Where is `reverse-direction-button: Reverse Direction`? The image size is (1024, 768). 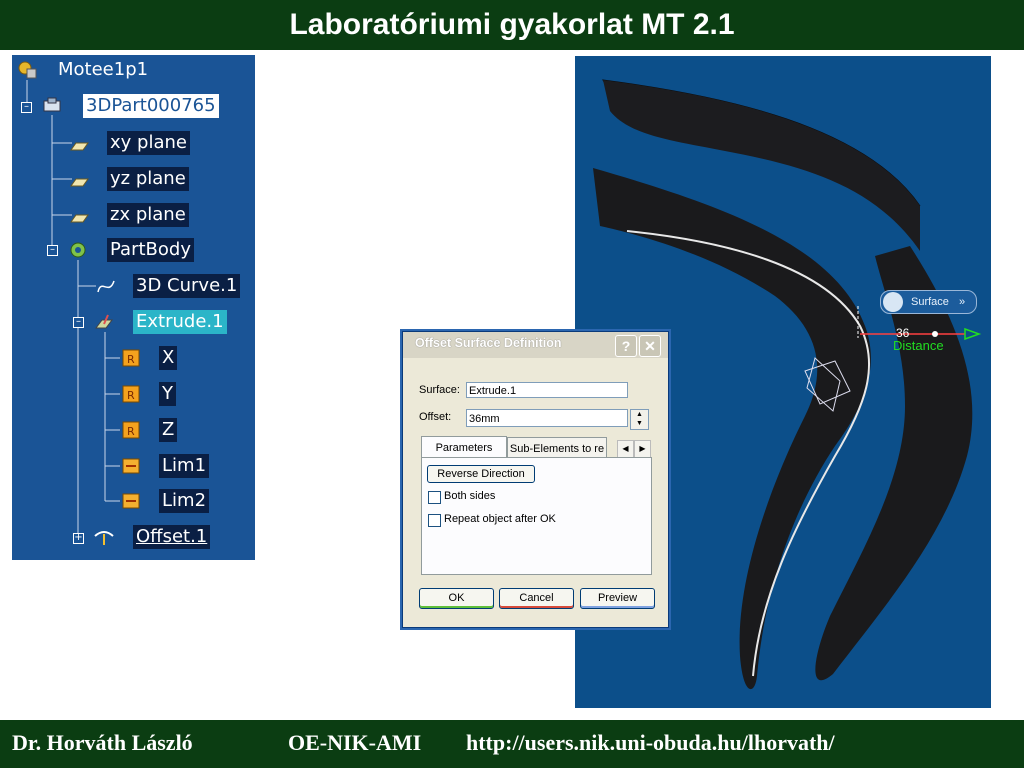 reverse-direction-button: Reverse Direction is located at coordinates (481, 474).